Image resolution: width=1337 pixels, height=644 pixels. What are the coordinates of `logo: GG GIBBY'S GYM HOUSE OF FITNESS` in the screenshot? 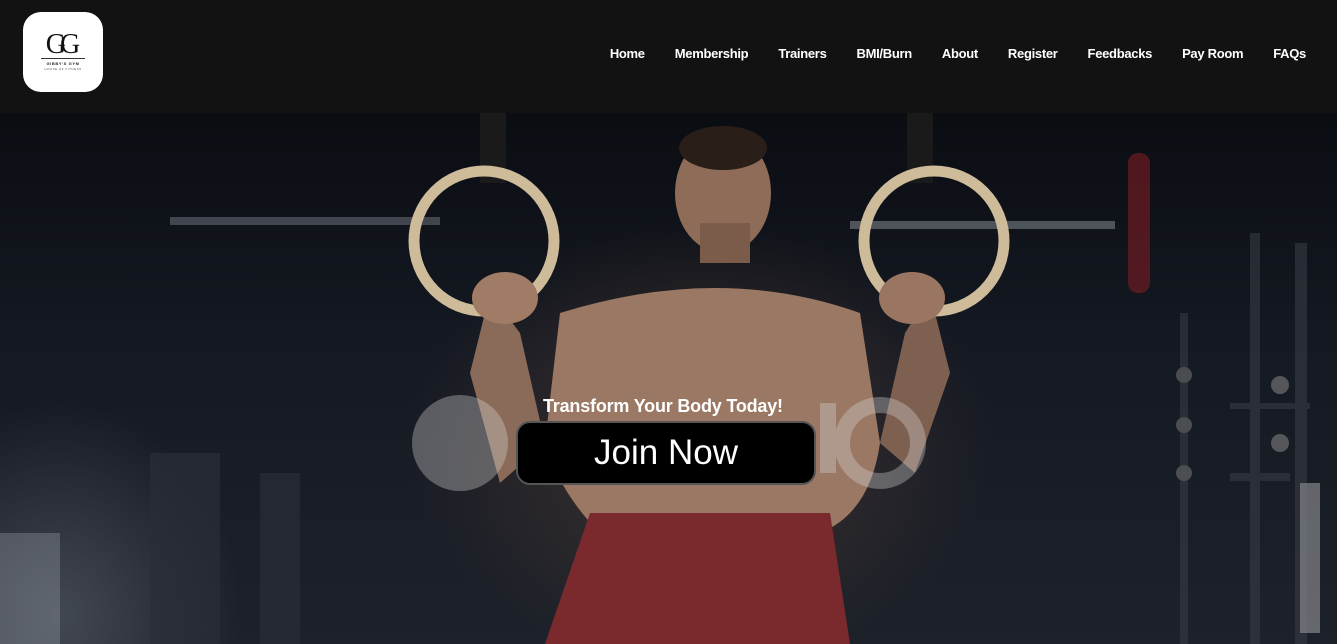 It's located at (63, 52).